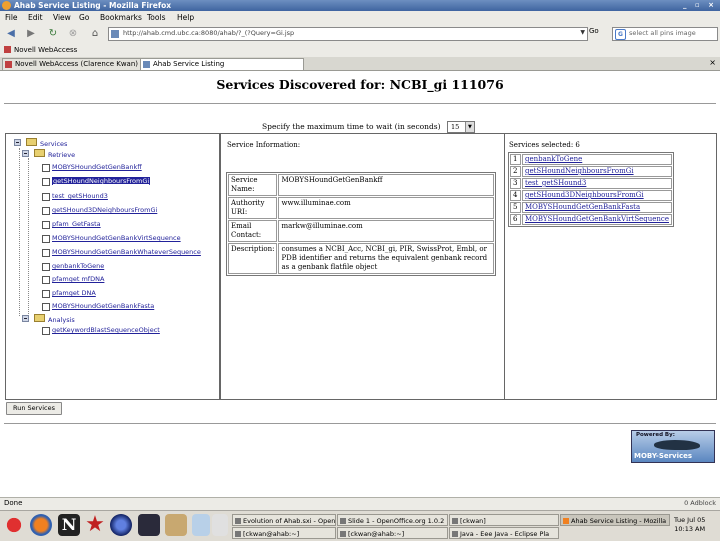  What do you see at coordinates (504, 533) in the screenshot?
I see `task-button: Java - Eee Java - Eclipse Pla` at bounding box center [504, 533].